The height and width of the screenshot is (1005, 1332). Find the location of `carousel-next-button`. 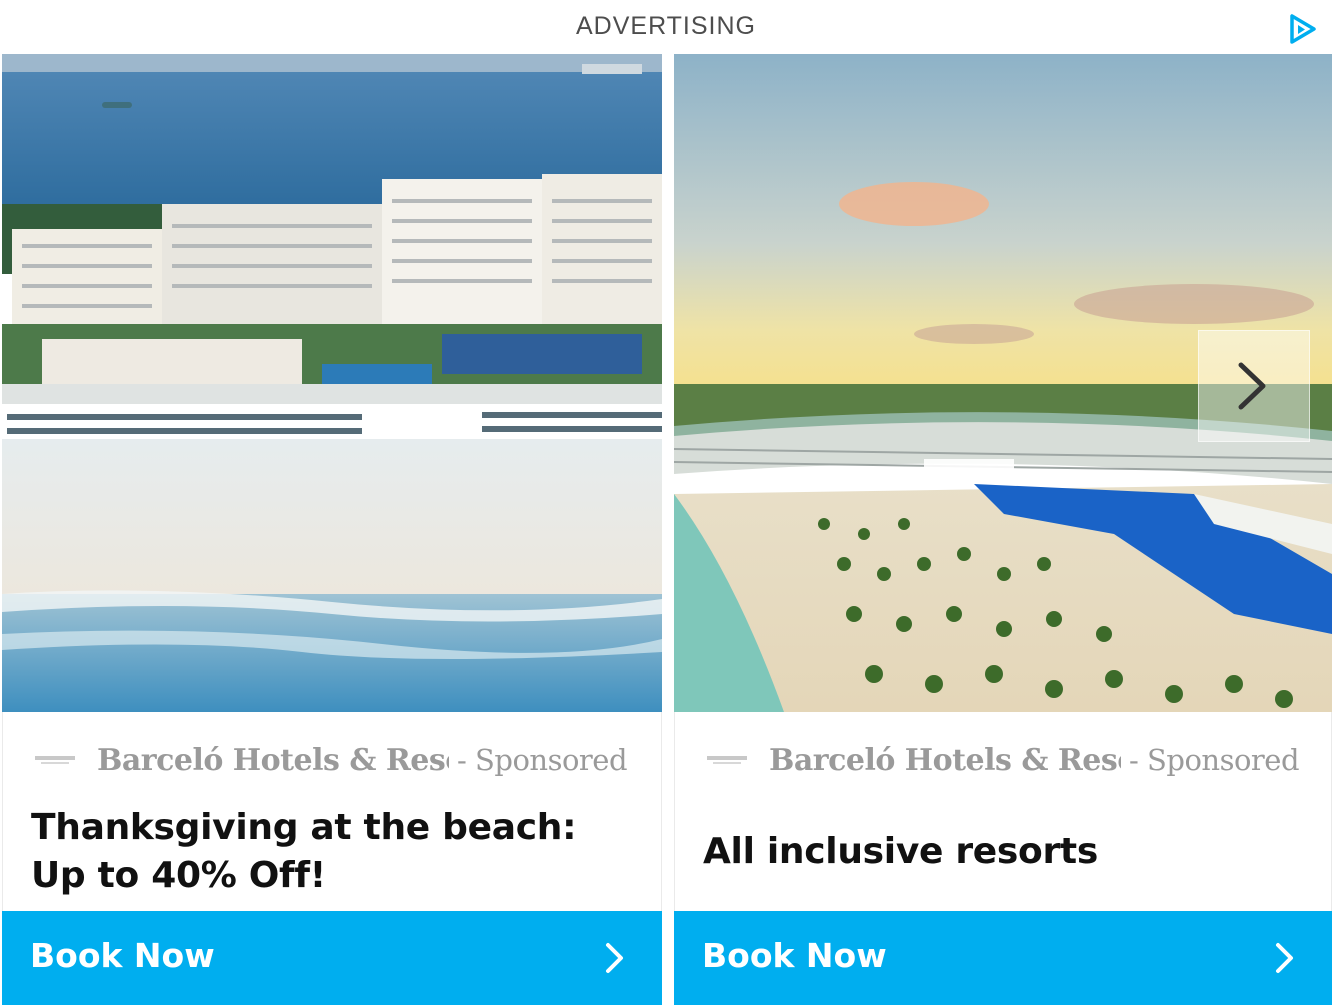

carousel-next-button is located at coordinates (1254, 386).